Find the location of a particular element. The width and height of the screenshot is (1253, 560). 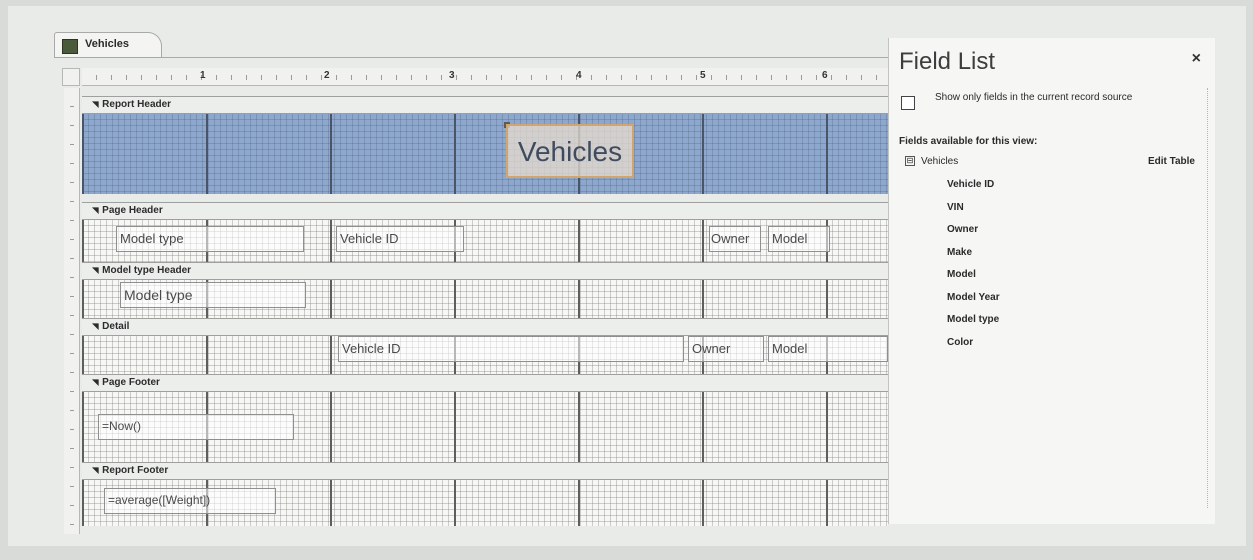

ruler-mark: 2 is located at coordinates (327, 75).